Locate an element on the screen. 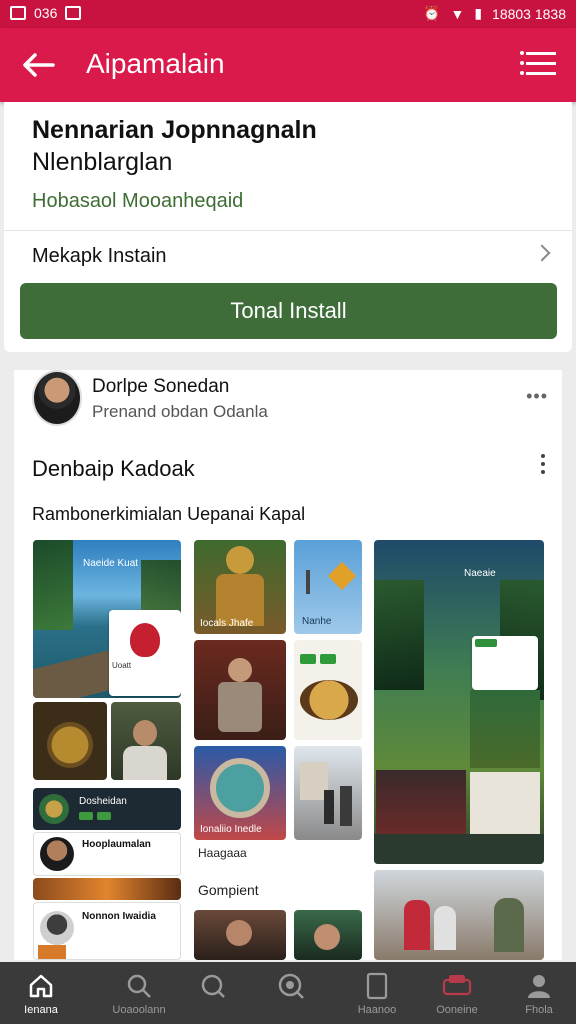  chevron-right-icon is located at coordinates (542, 253).